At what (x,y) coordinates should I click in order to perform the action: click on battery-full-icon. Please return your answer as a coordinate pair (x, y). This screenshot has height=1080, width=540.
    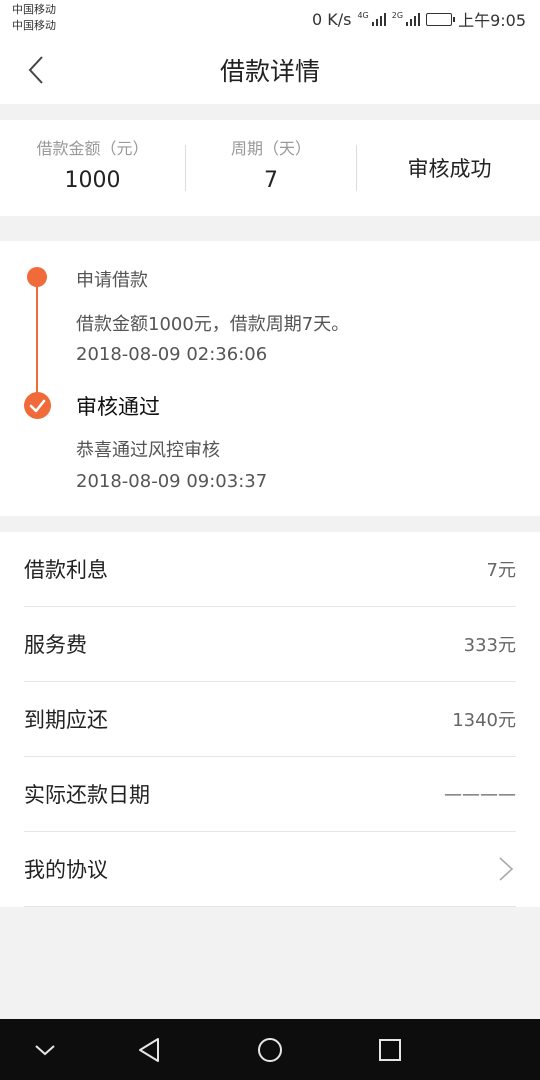
    Looking at the image, I should click on (441, 19).